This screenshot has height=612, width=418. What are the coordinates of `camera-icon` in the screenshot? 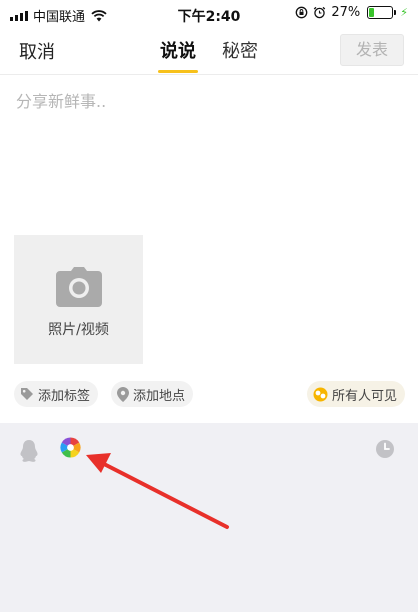 It's located at (79, 287).